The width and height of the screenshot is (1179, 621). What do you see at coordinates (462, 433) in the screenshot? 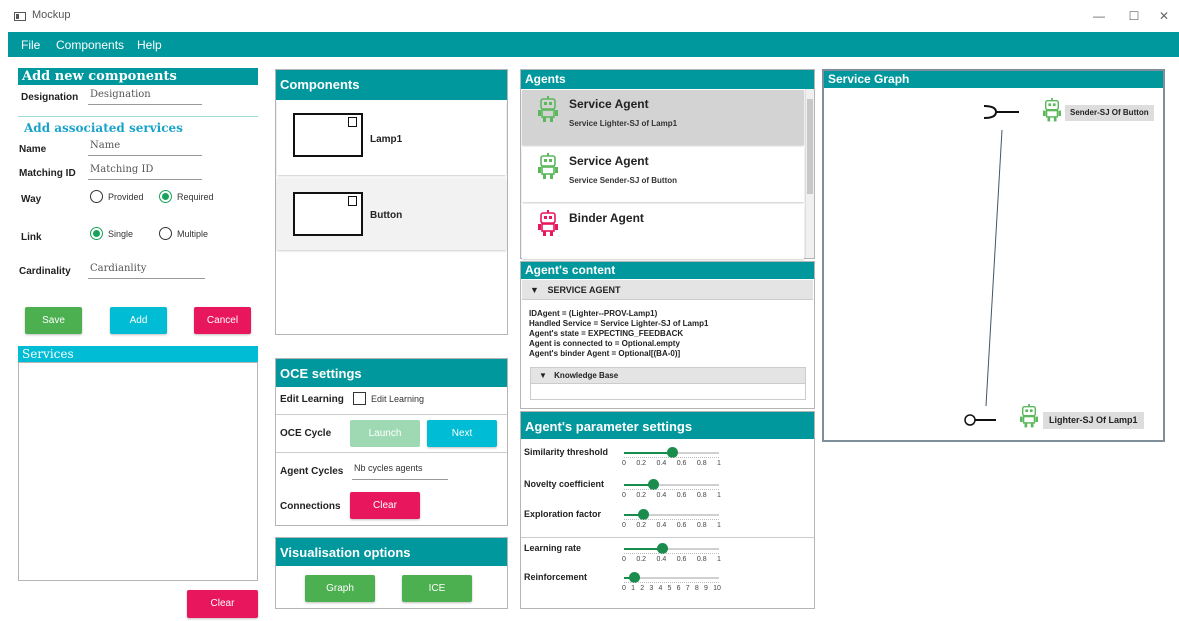
I see `next-button: Next` at bounding box center [462, 433].